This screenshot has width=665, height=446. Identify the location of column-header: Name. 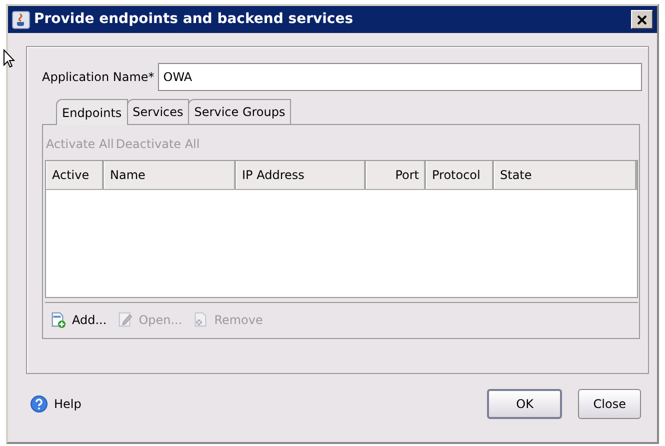
(170, 175).